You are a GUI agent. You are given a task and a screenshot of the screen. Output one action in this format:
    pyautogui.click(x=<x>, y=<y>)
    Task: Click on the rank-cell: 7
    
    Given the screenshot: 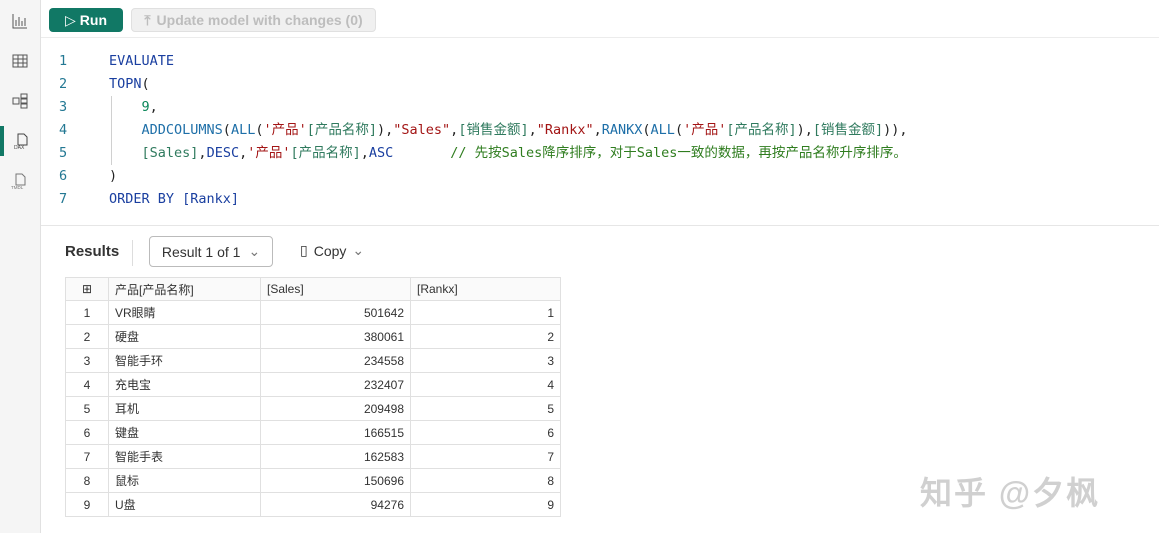 What is the action you would take?
    pyautogui.click(x=485, y=456)
    